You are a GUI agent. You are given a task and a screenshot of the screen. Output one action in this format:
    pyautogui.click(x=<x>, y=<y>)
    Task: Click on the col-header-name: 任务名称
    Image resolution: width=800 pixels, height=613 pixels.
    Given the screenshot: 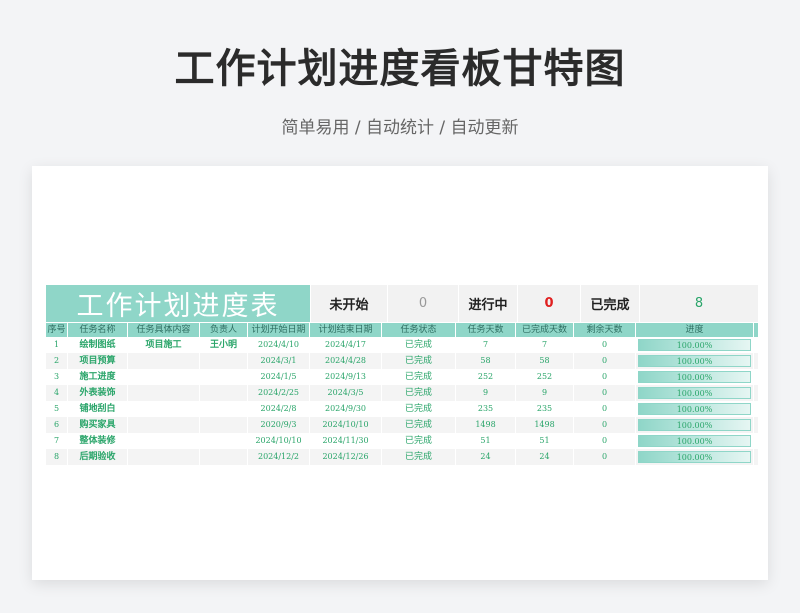 What is the action you would take?
    pyautogui.click(x=98, y=330)
    